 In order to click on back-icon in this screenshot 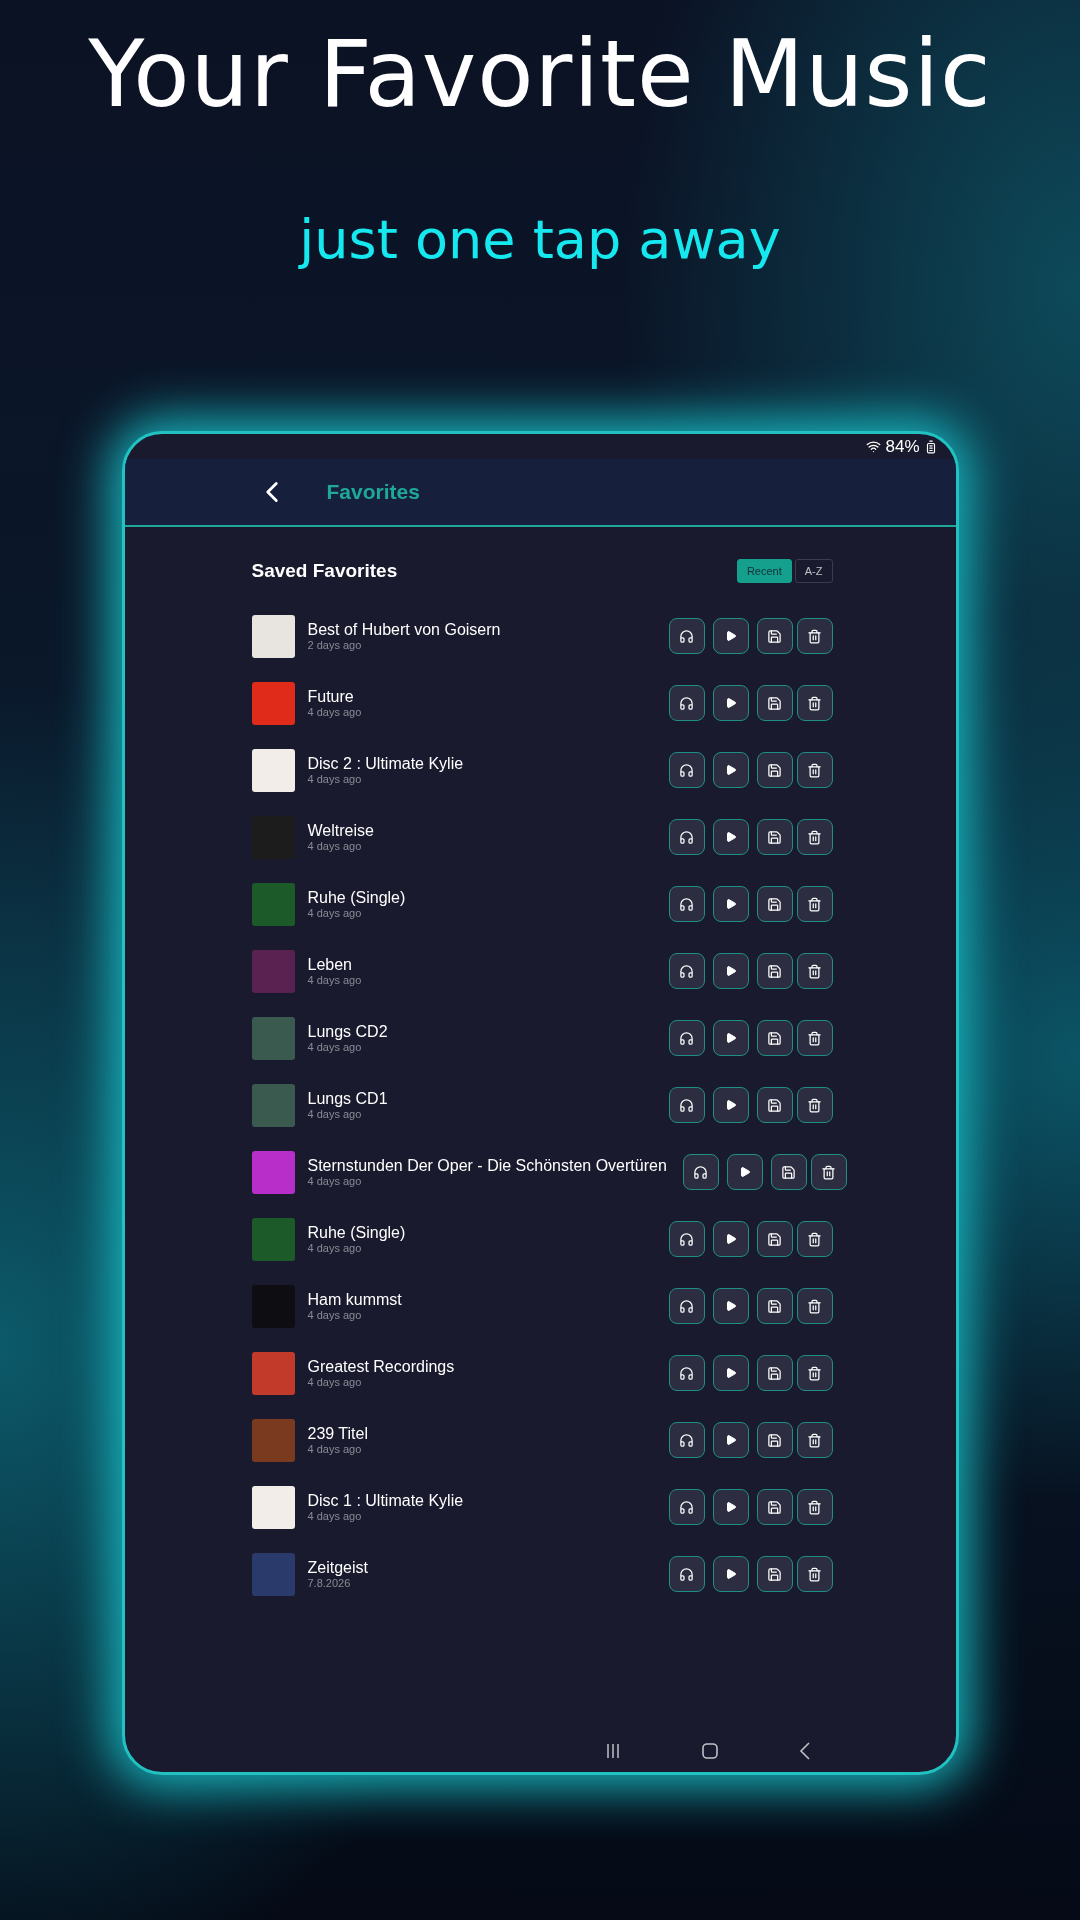, I will do `click(804, 1751)`.